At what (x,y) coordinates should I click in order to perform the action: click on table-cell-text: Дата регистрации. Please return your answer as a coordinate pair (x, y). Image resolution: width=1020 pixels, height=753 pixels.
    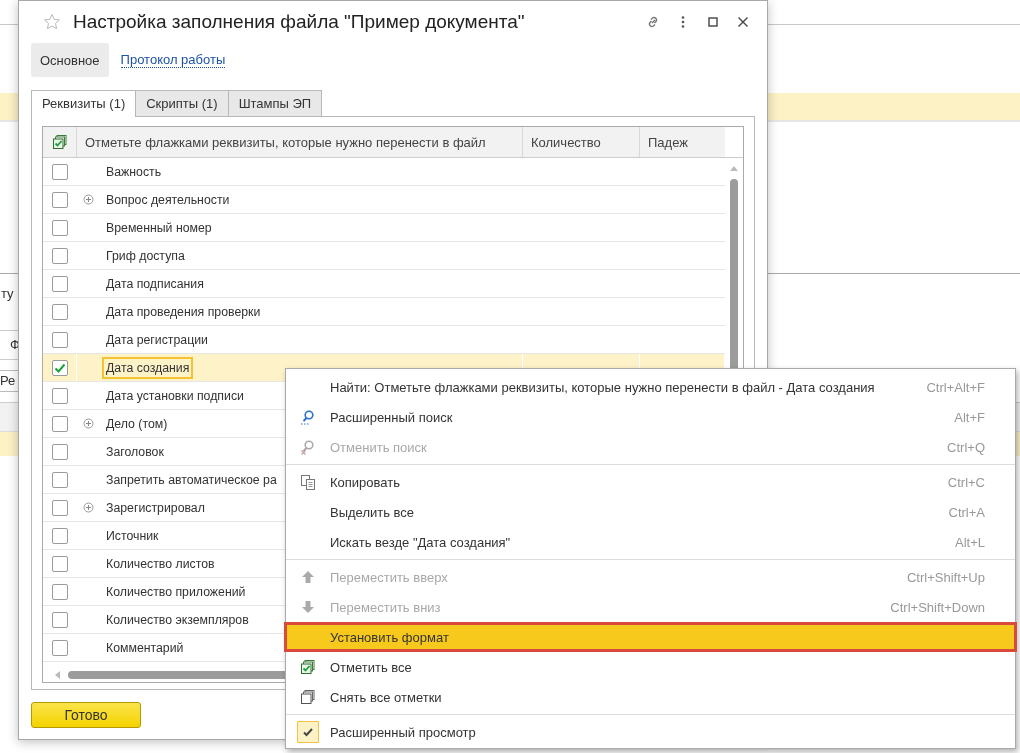
    Looking at the image, I should click on (157, 340).